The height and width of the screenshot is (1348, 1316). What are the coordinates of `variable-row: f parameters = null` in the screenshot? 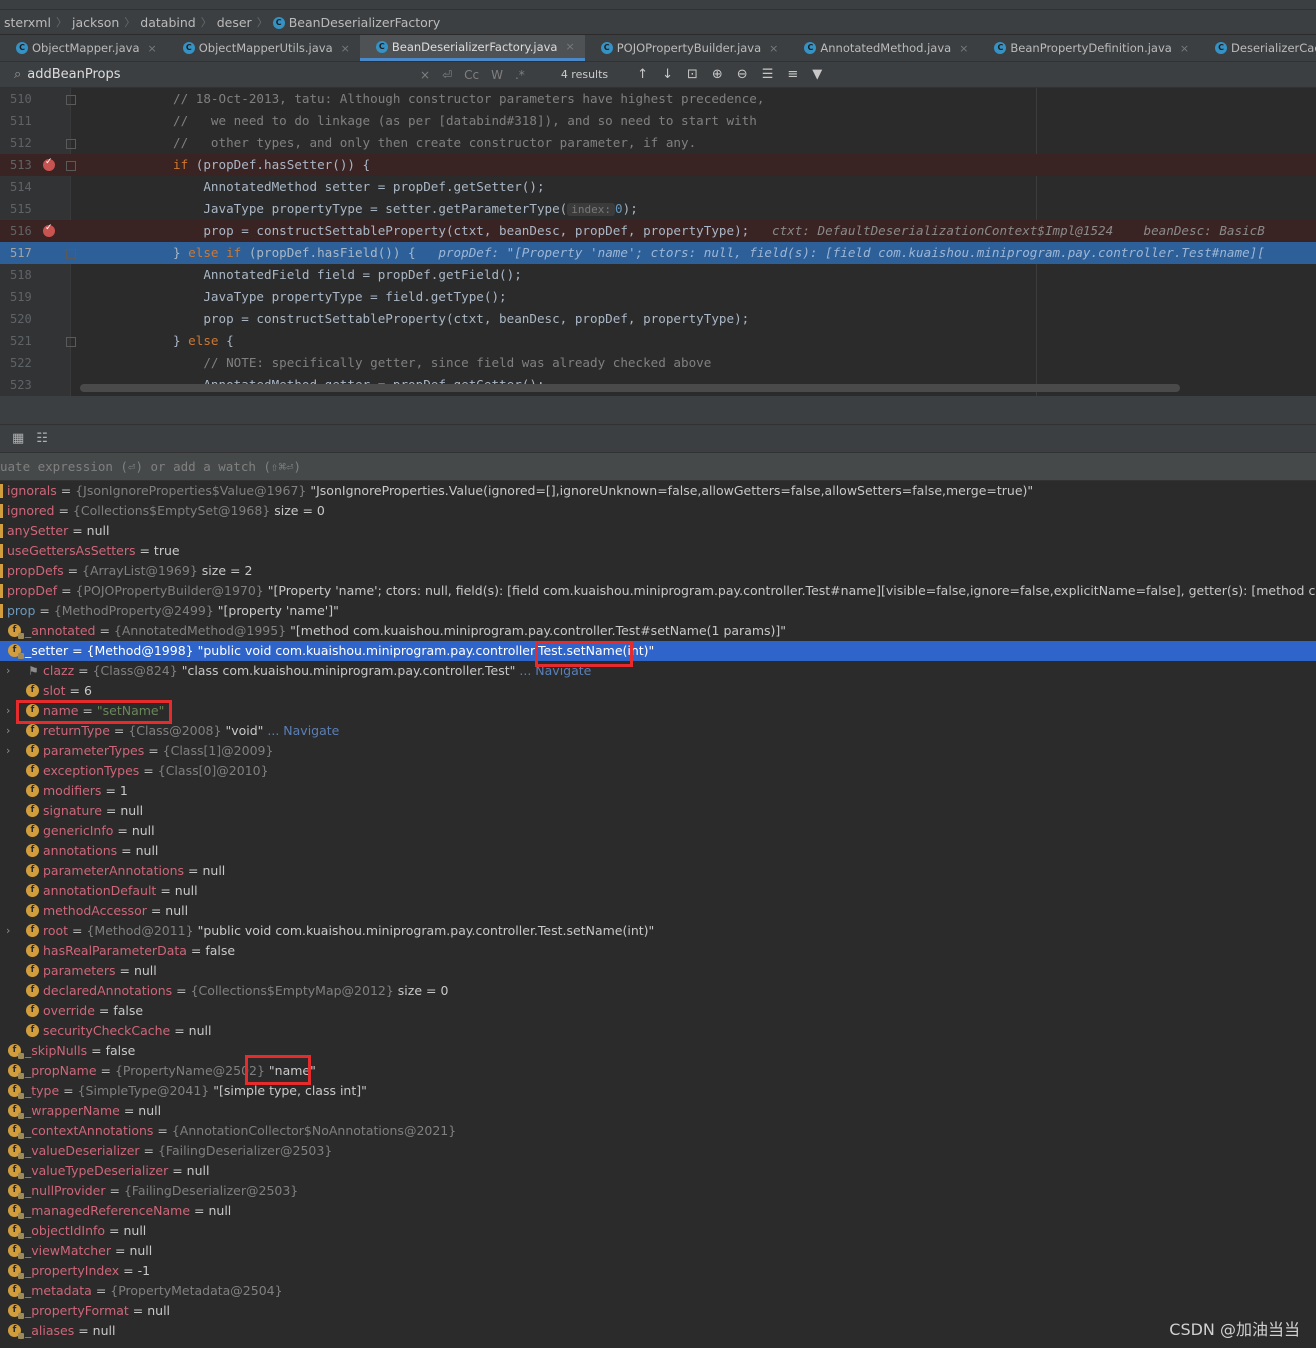 It's located at (658, 971).